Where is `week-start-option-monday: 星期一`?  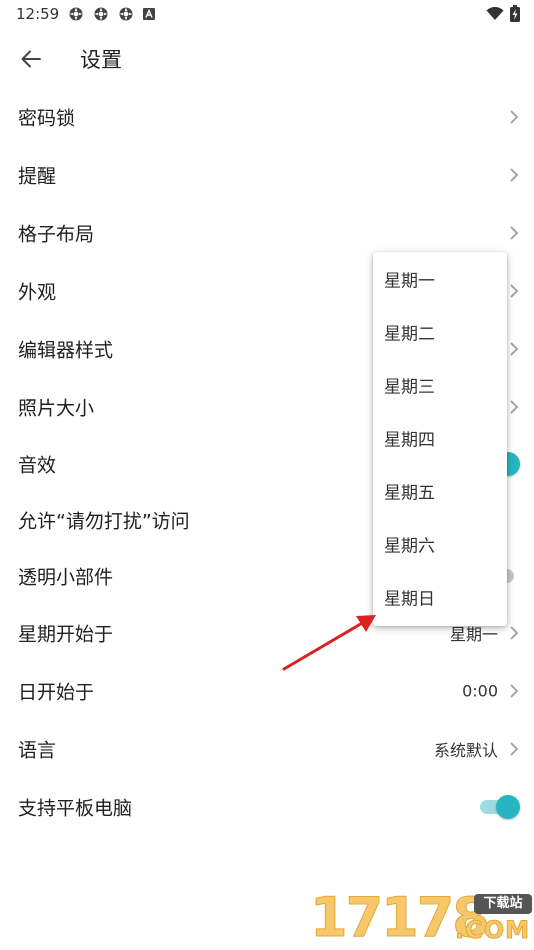 week-start-option-monday: 星期一 is located at coordinates (440, 278).